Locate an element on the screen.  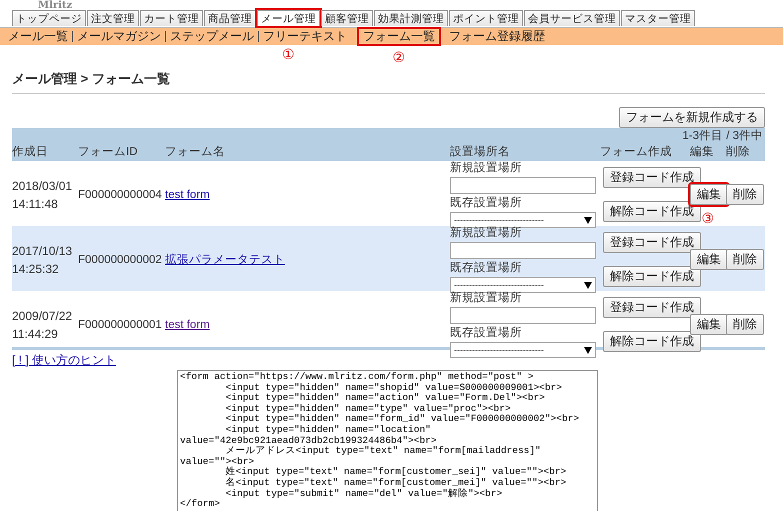
form-id-cell-text: F000000000004 is located at coordinates (120, 194).